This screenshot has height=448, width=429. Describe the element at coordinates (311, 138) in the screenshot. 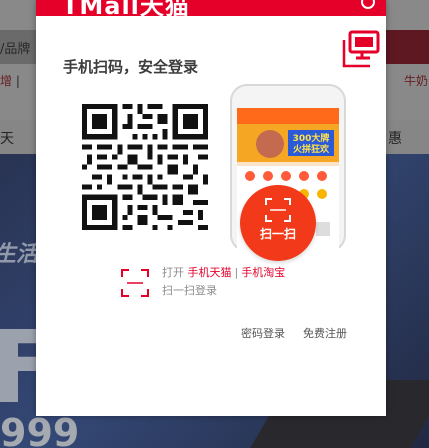

I see `phone-banner-text: 300大牌` at that location.